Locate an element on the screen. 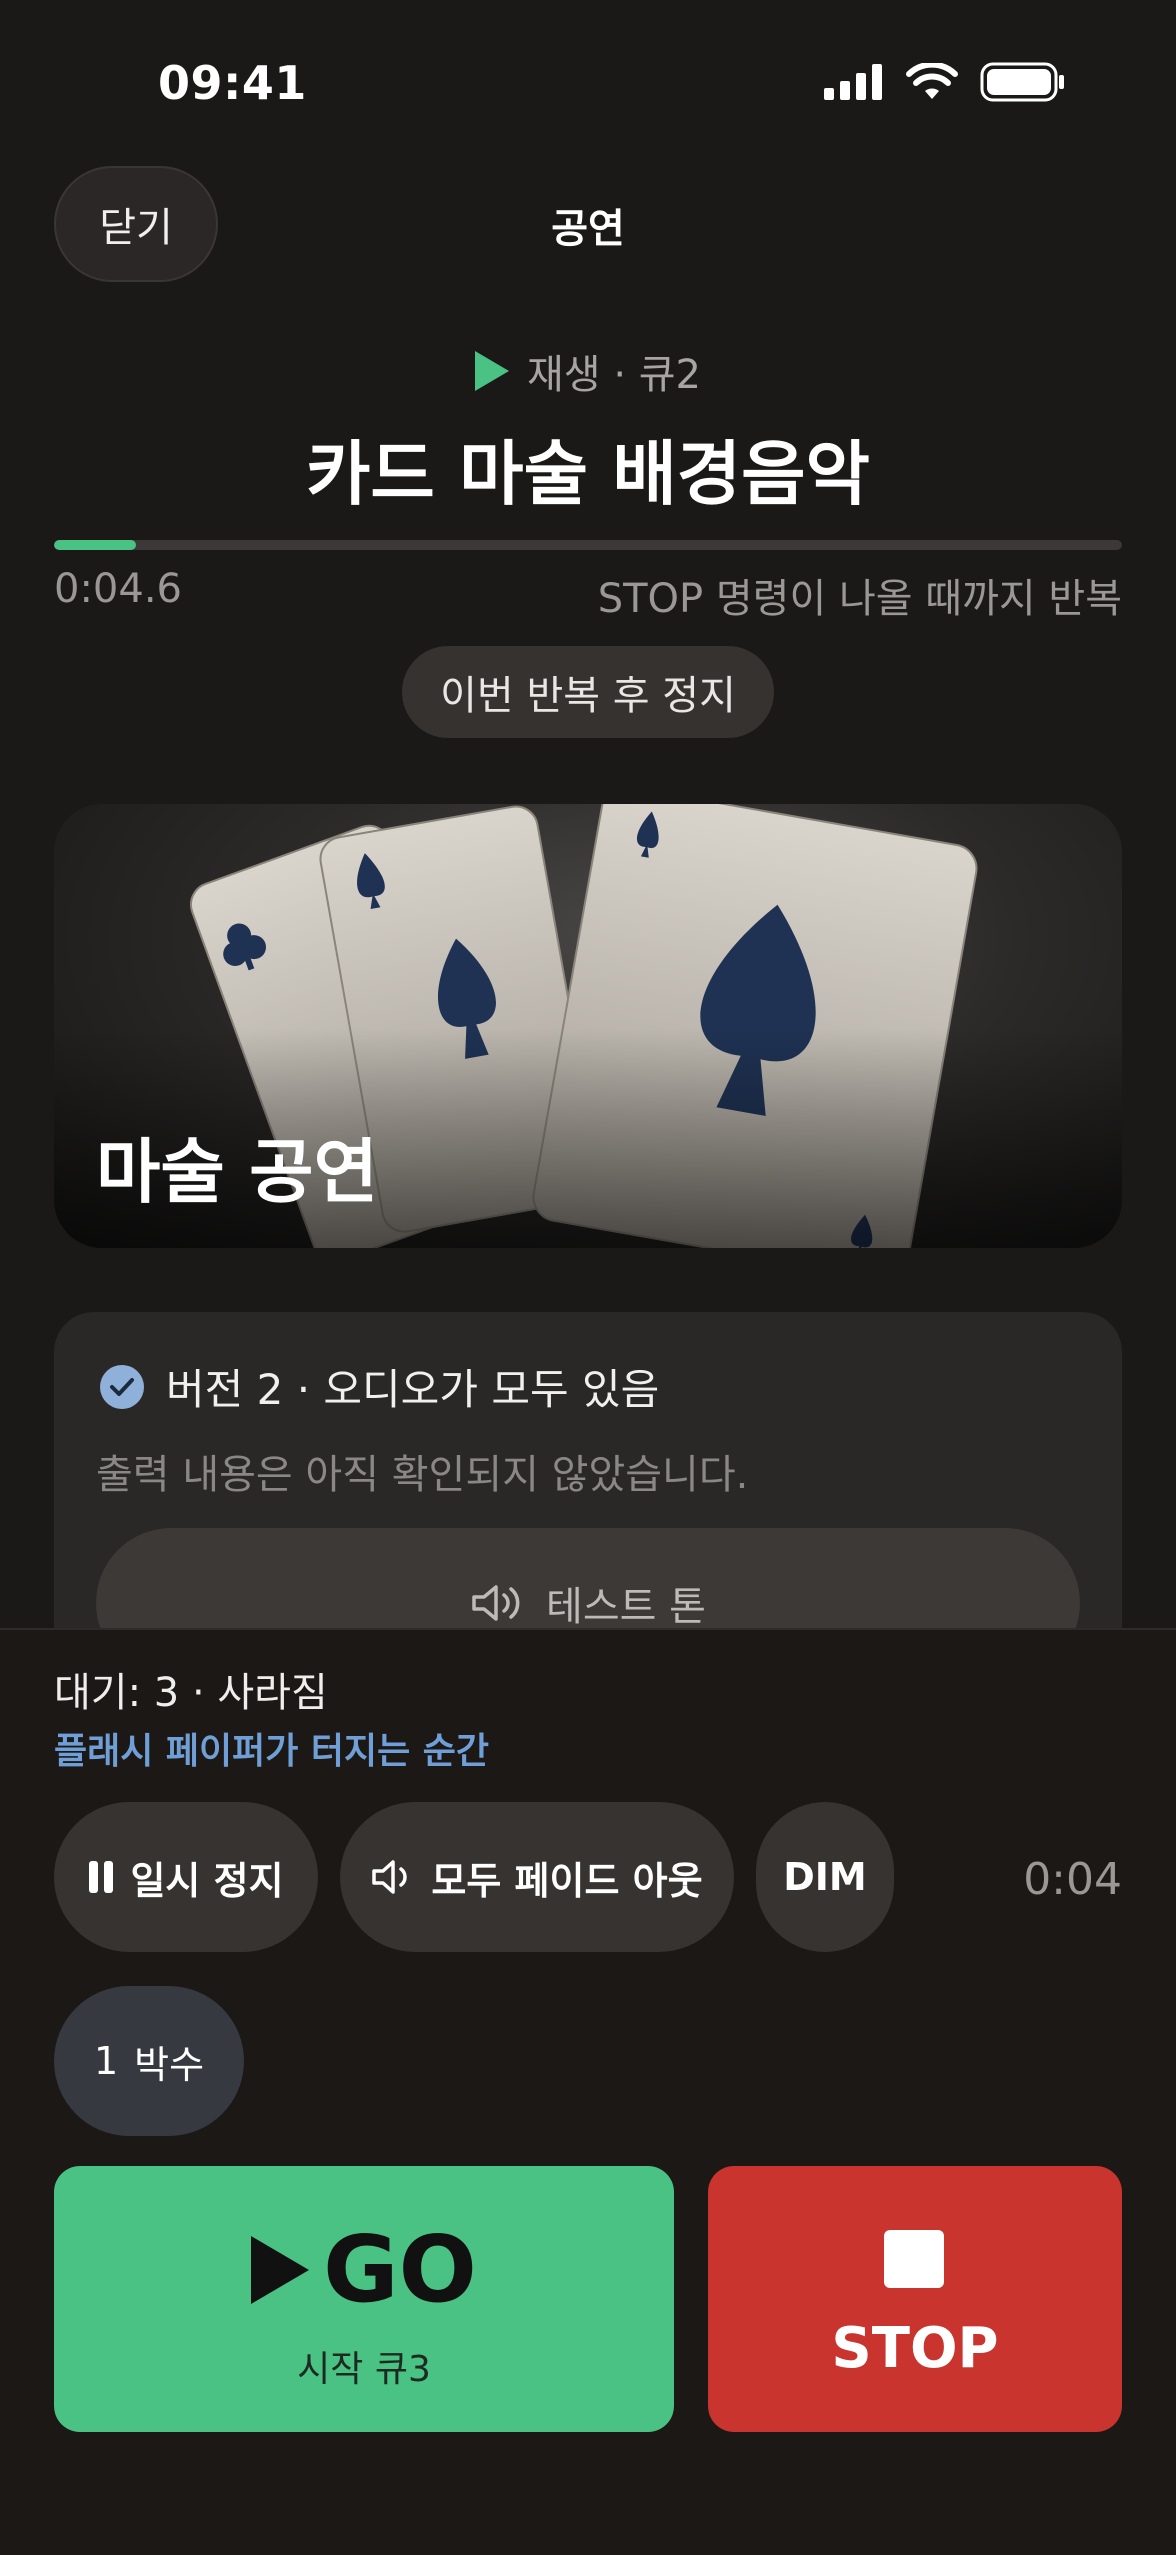  go-button: GO 시작 큐3 is located at coordinates (364, 2299).